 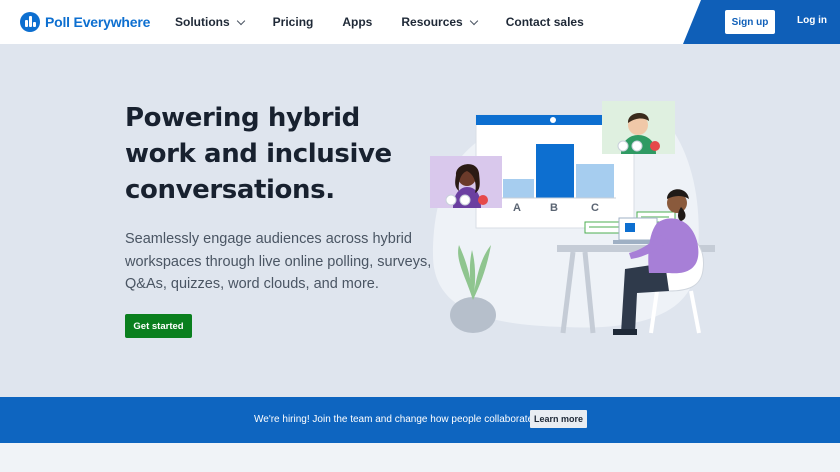 What do you see at coordinates (432, 22) in the screenshot?
I see `nav-item-label: Resources` at bounding box center [432, 22].